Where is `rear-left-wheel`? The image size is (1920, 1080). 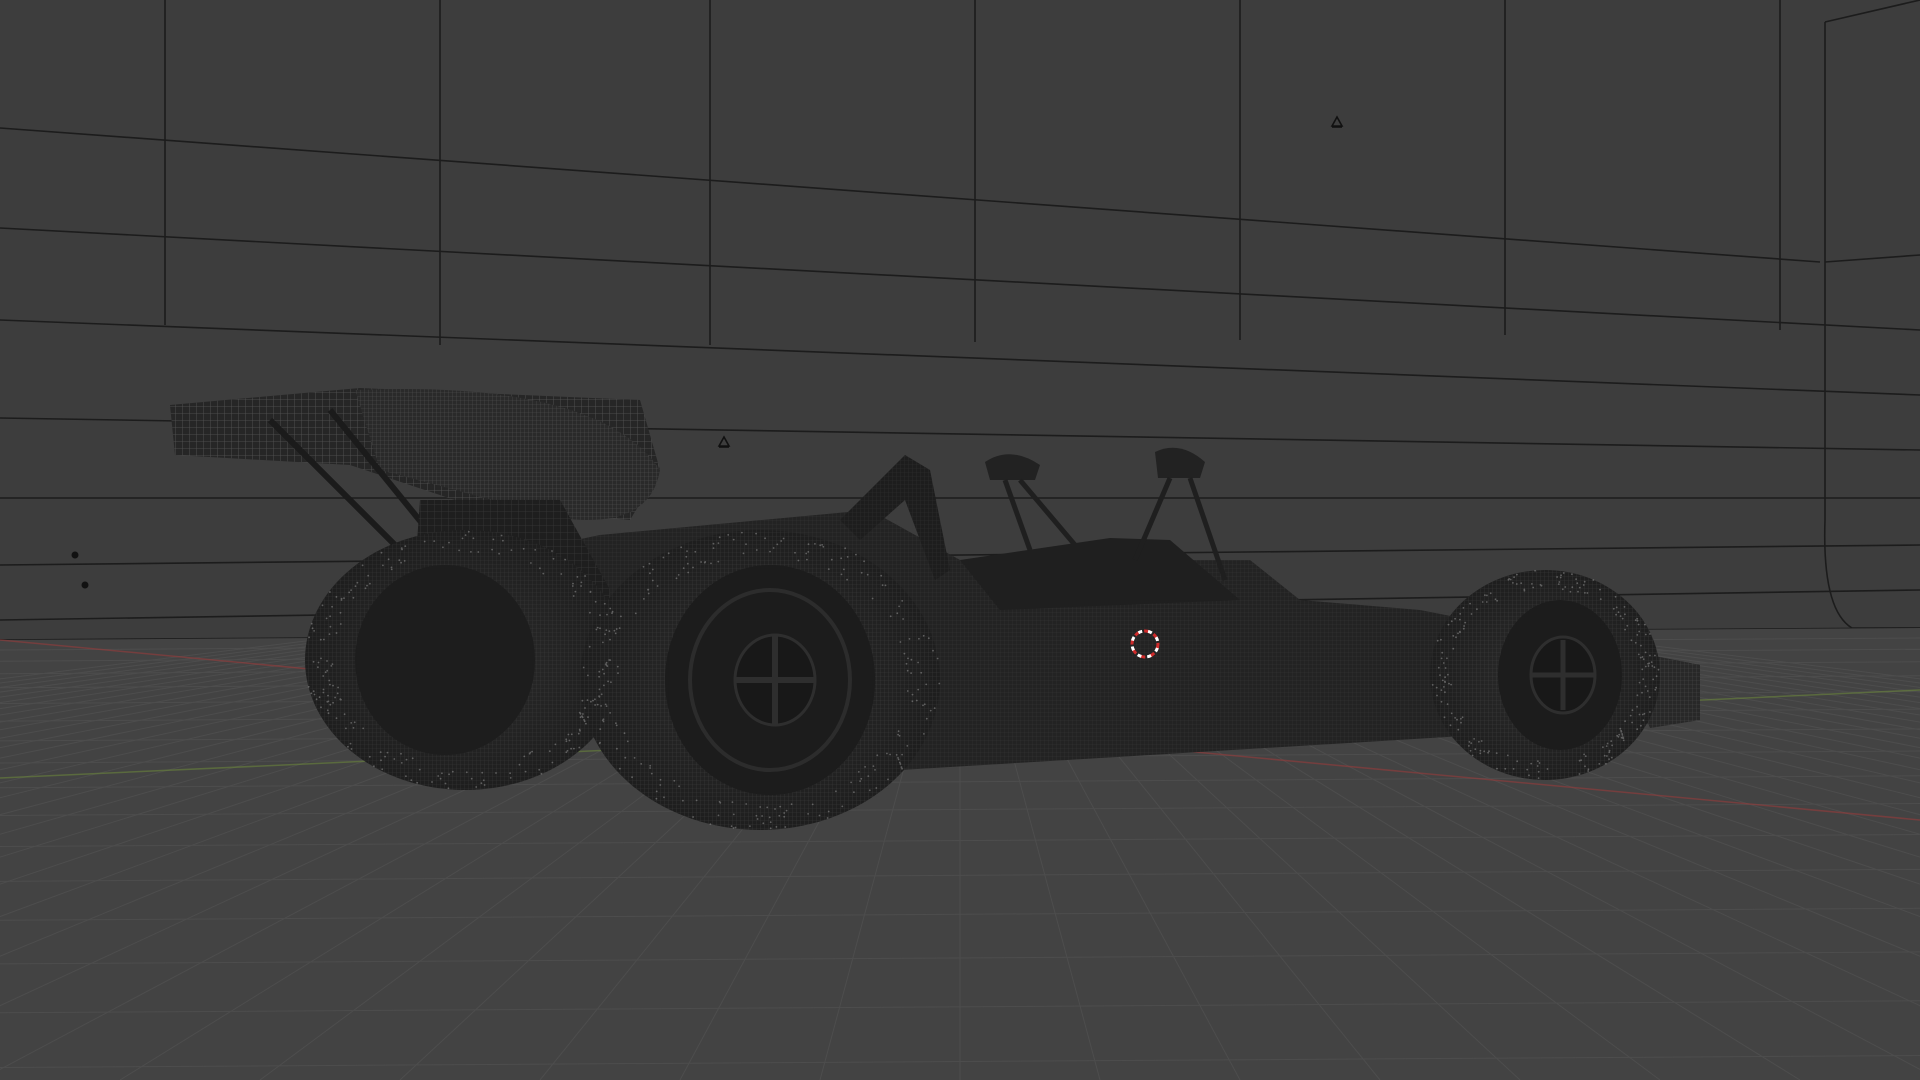
rear-left-wheel is located at coordinates (465, 660).